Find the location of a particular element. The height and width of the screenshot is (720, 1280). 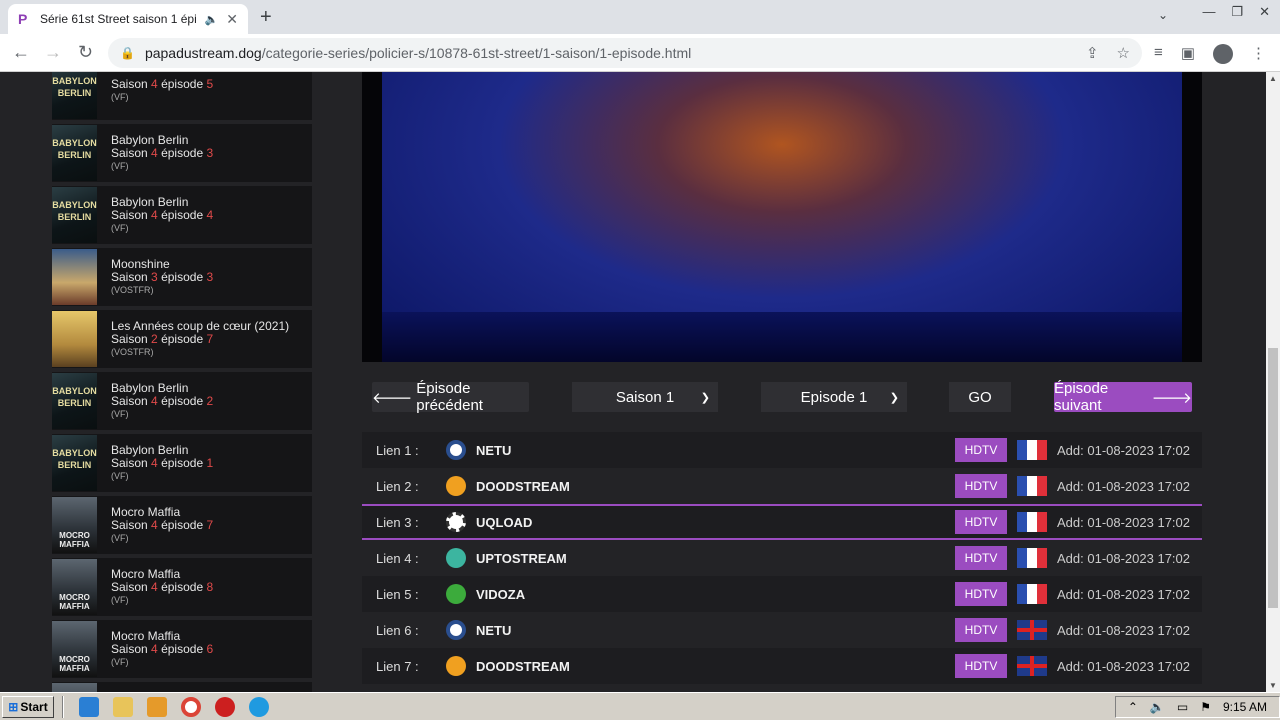

opera-icon is located at coordinates (225, 706).